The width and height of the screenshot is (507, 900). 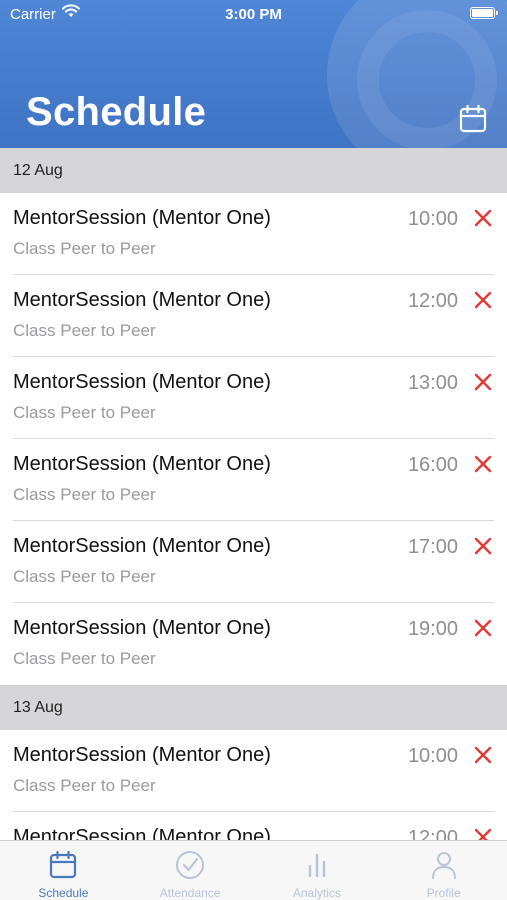 What do you see at coordinates (432, 465) in the screenshot?
I see `session-time: 16:00` at bounding box center [432, 465].